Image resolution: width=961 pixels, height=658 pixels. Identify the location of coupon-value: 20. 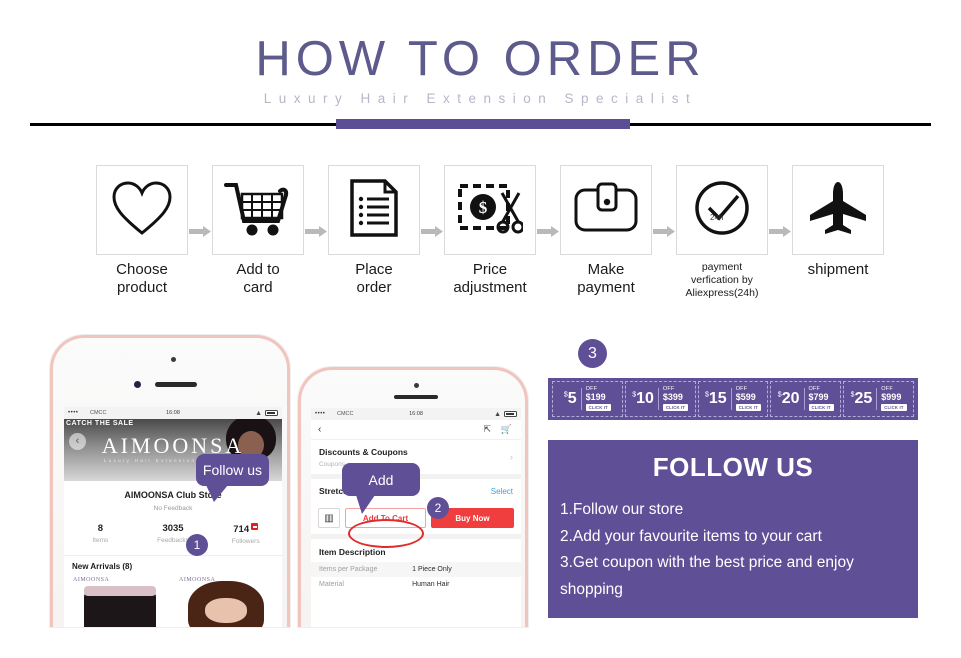
(790, 398).